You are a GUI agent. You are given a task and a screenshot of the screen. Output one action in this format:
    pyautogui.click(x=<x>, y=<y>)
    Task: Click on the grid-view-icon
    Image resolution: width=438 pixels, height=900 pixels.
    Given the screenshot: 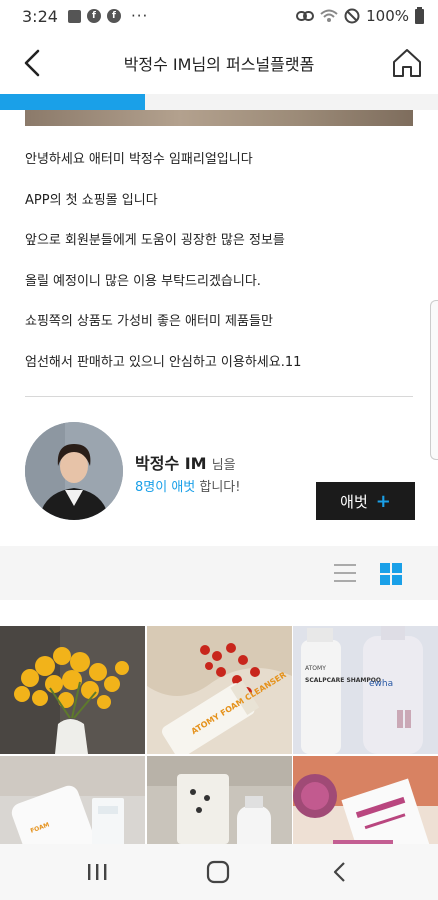 What is the action you would take?
    pyautogui.click(x=391, y=574)
    